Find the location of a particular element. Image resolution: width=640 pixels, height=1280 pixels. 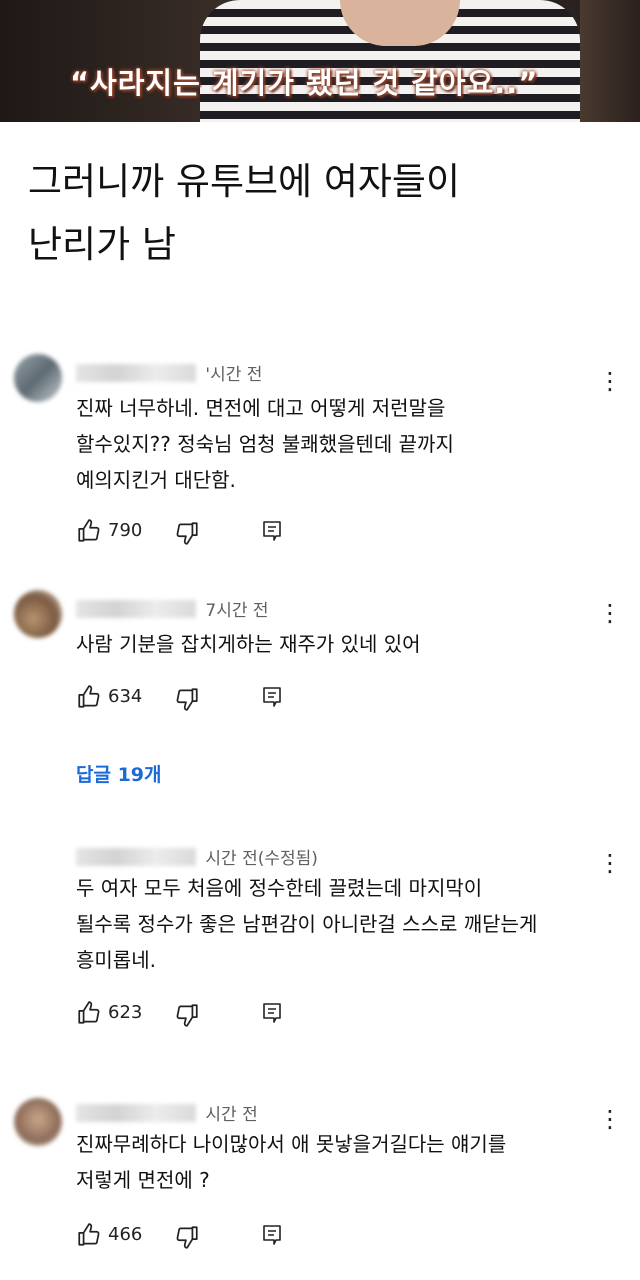

comment-line: 진짜 너무하네. 면전에 대고 어떻게 저런말을 is located at coordinates (261, 408).